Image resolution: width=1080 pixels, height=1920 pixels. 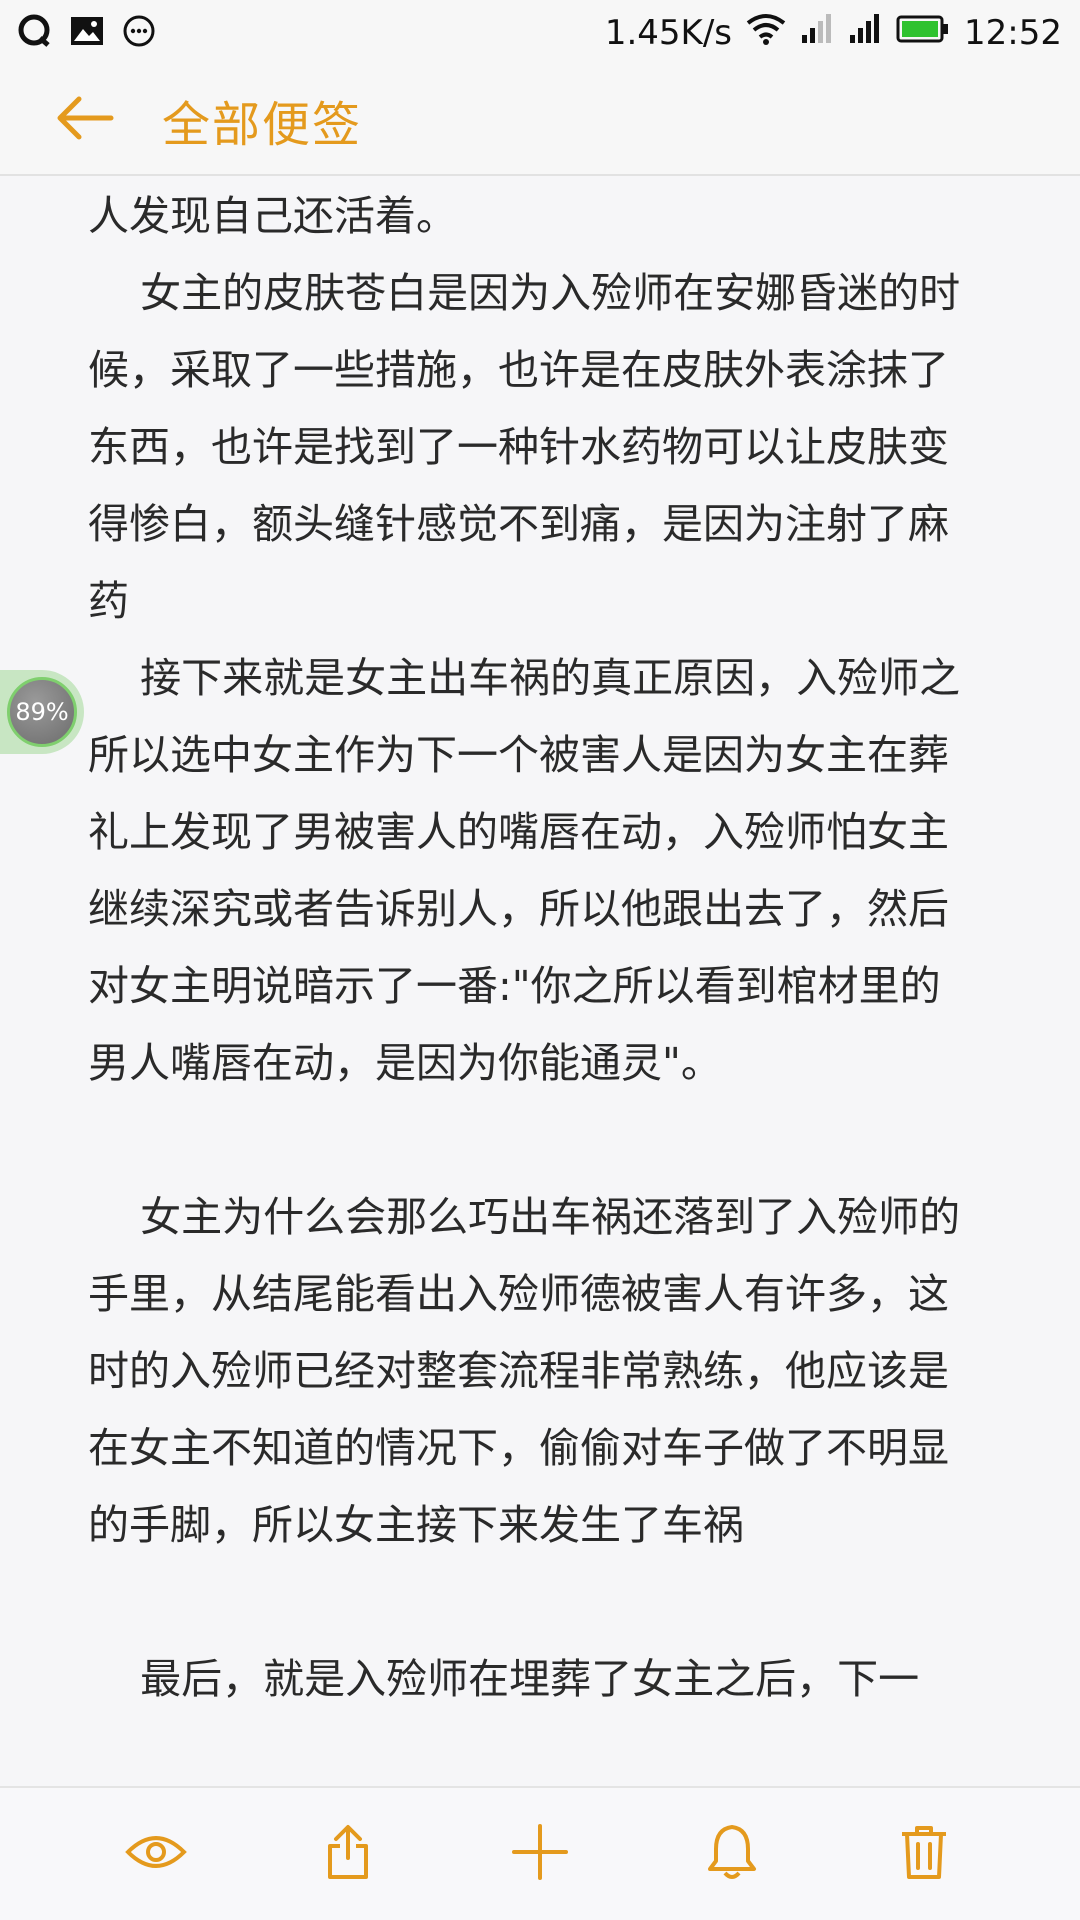 I want to click on signal-icon, so click(x=817, y=33).